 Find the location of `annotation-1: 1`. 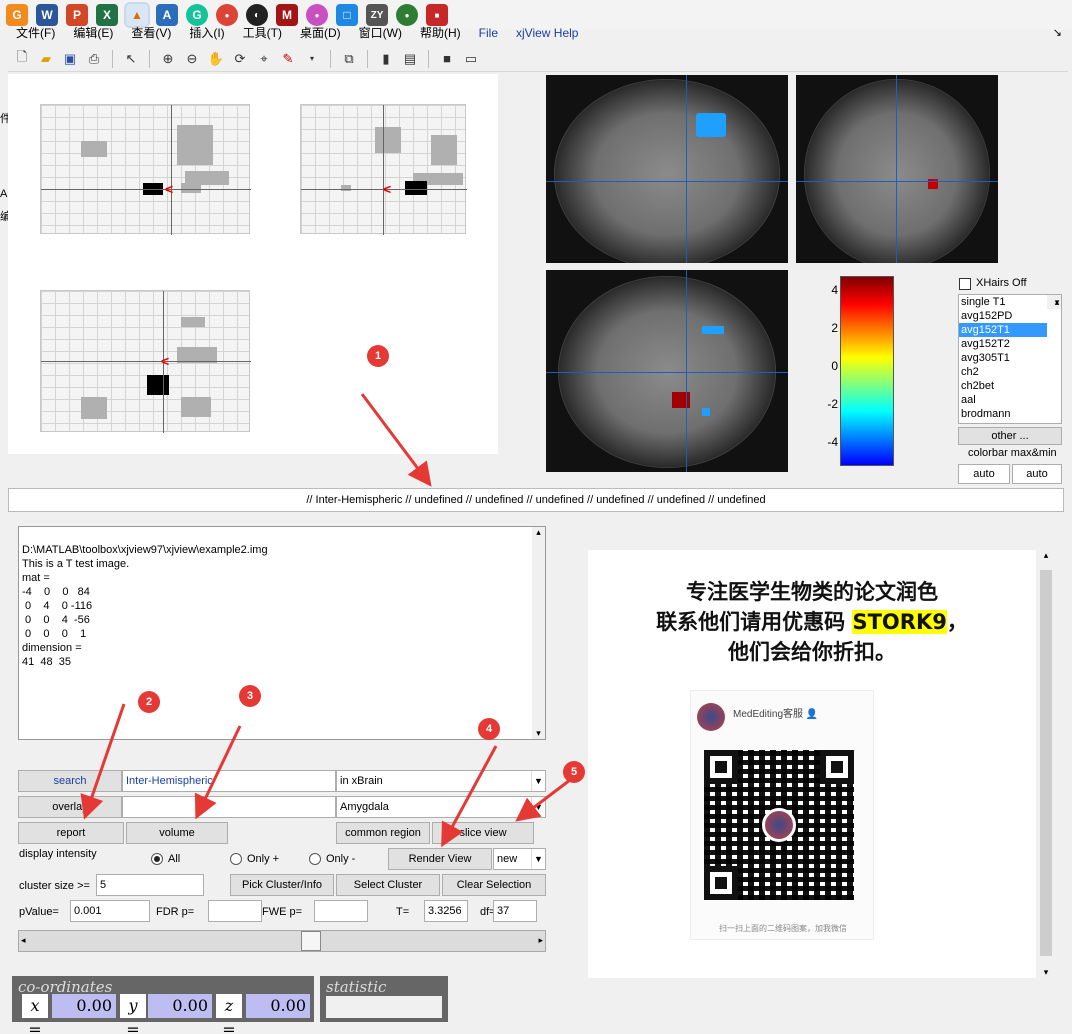

annotation-1: 1 is located at coordinates (378, 356).